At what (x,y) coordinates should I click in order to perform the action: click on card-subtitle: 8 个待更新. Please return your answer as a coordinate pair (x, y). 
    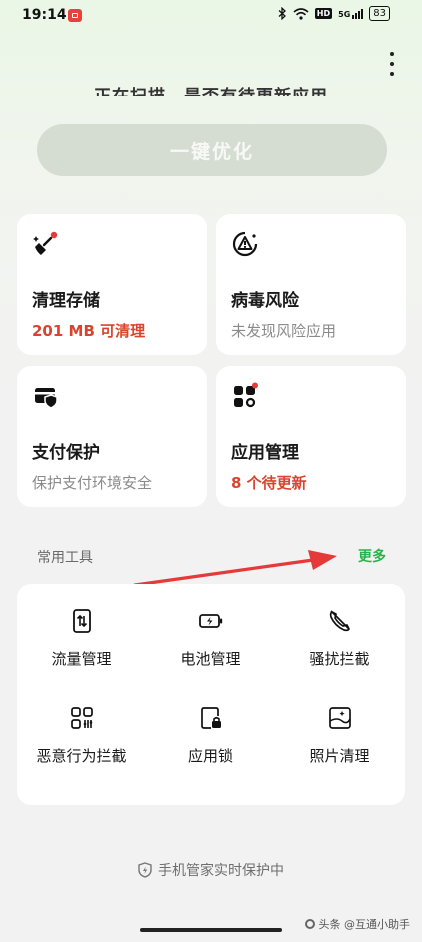
    Looking at the image, I should click on (269, 483).